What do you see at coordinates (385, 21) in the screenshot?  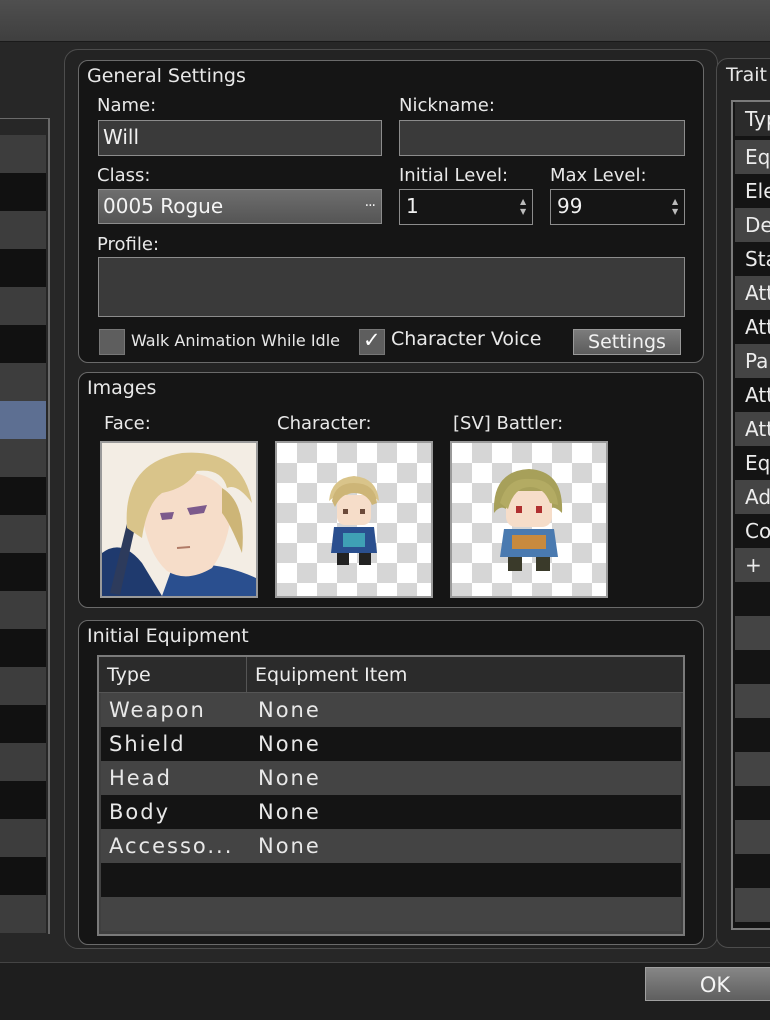 I see `window-title-bar` at bounding box center [385, 21].